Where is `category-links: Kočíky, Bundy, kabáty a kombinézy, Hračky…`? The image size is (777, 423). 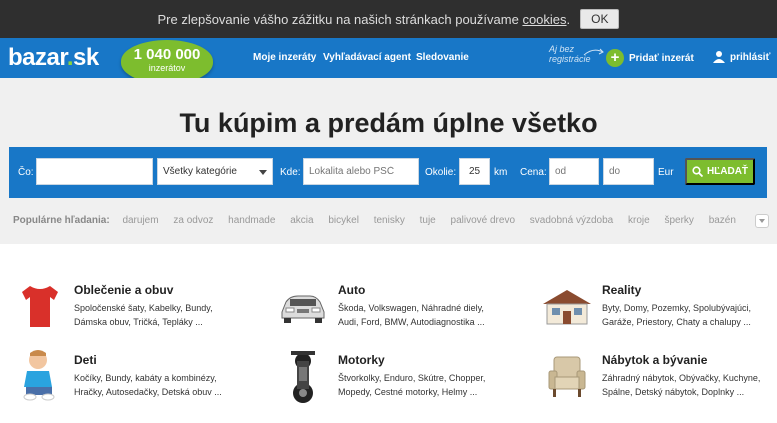 category-links: Kočíky, Bundy, kabáty a kombinézy, Hračky… is located at coordinates (154, 385).